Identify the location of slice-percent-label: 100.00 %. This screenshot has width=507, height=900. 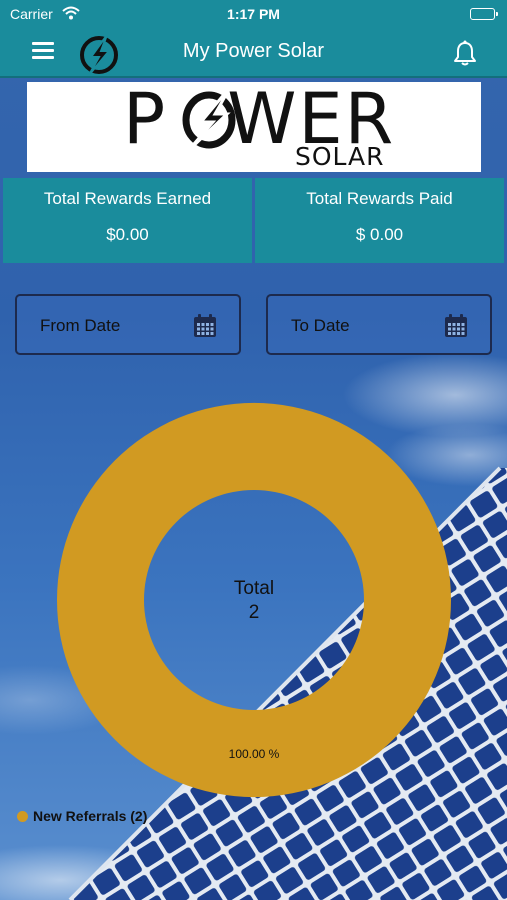
(254, 754).